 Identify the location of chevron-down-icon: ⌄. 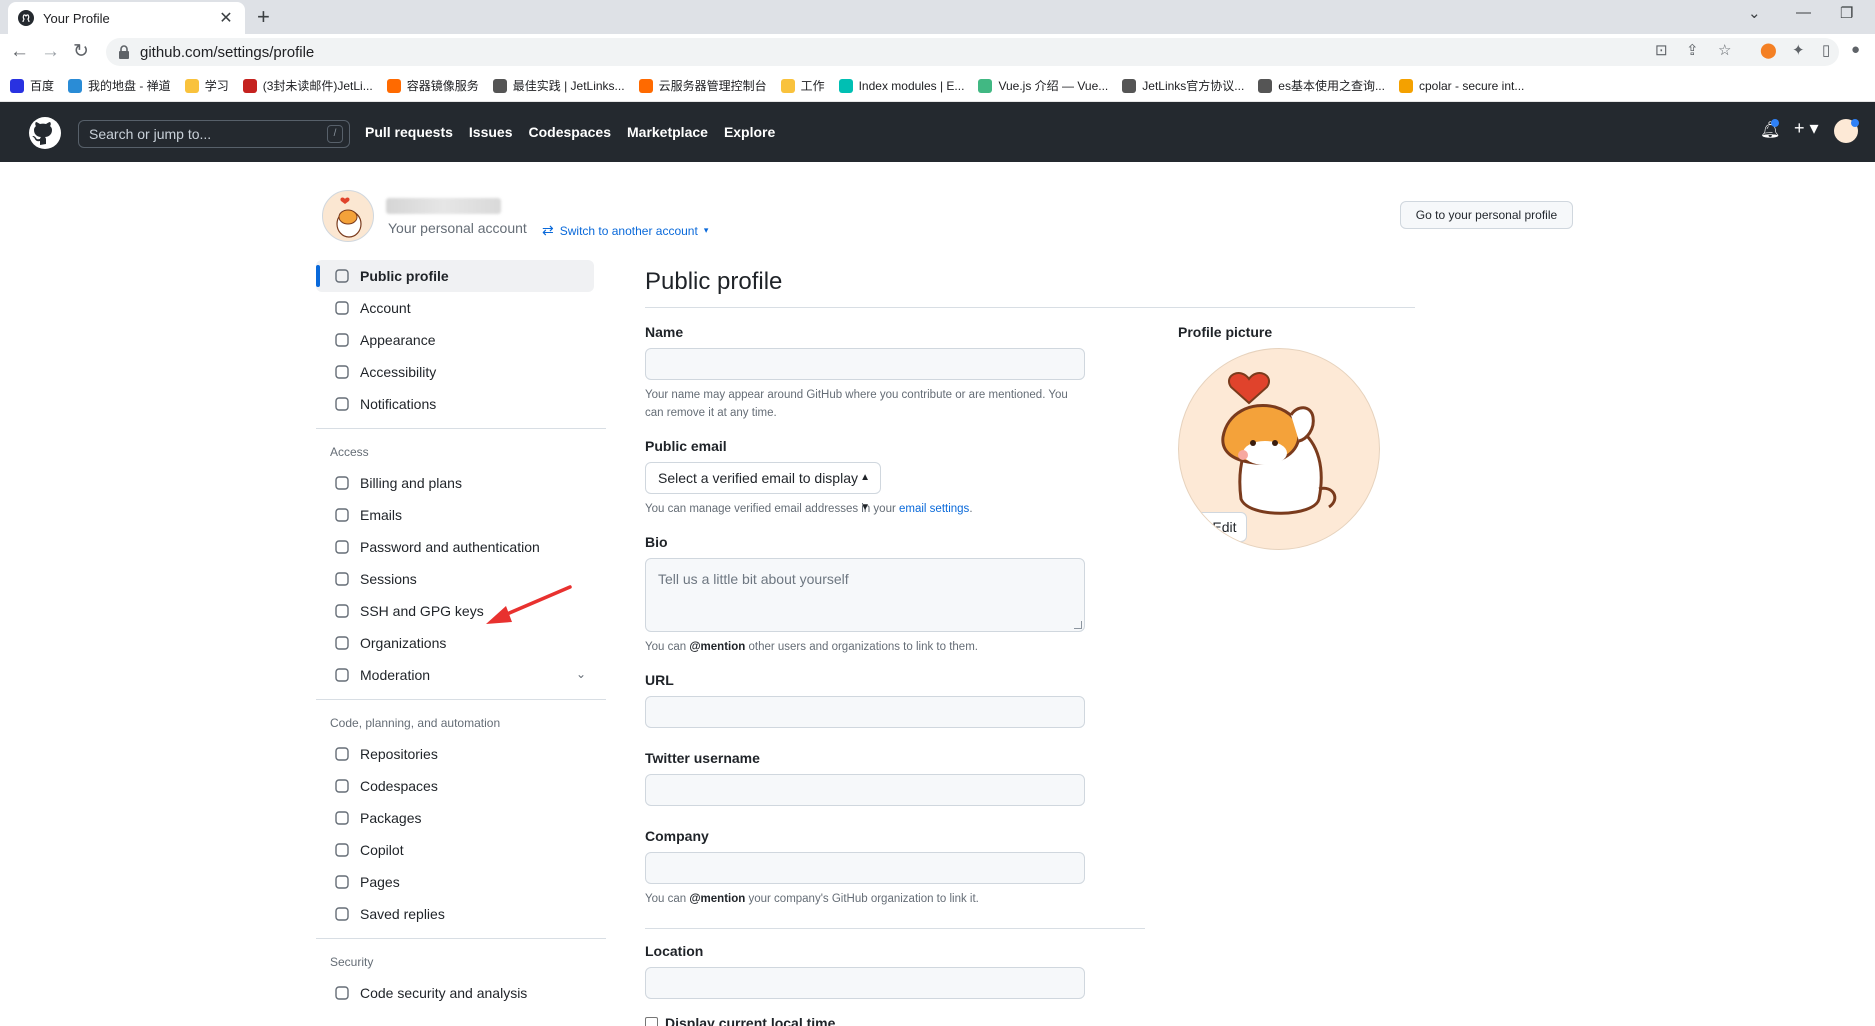
(581, 674).